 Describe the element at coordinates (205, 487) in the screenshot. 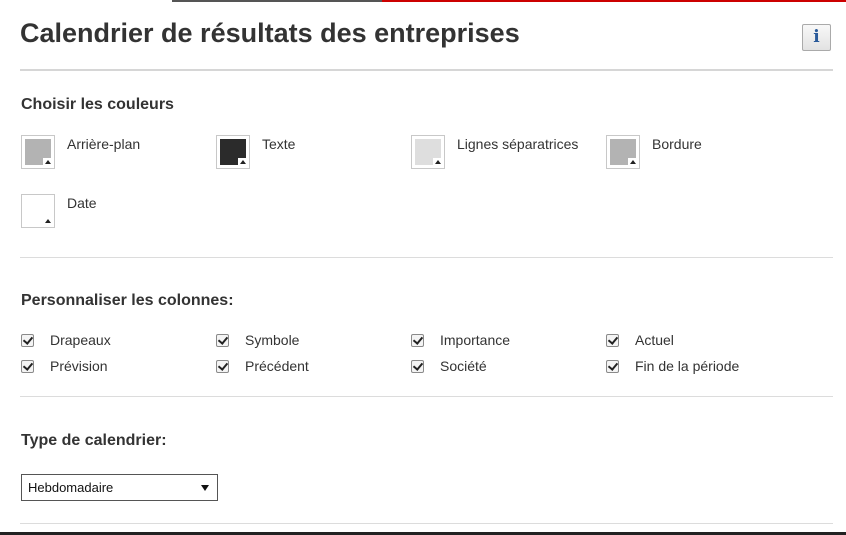

I see `dropdown-arrow-icon` at that location.